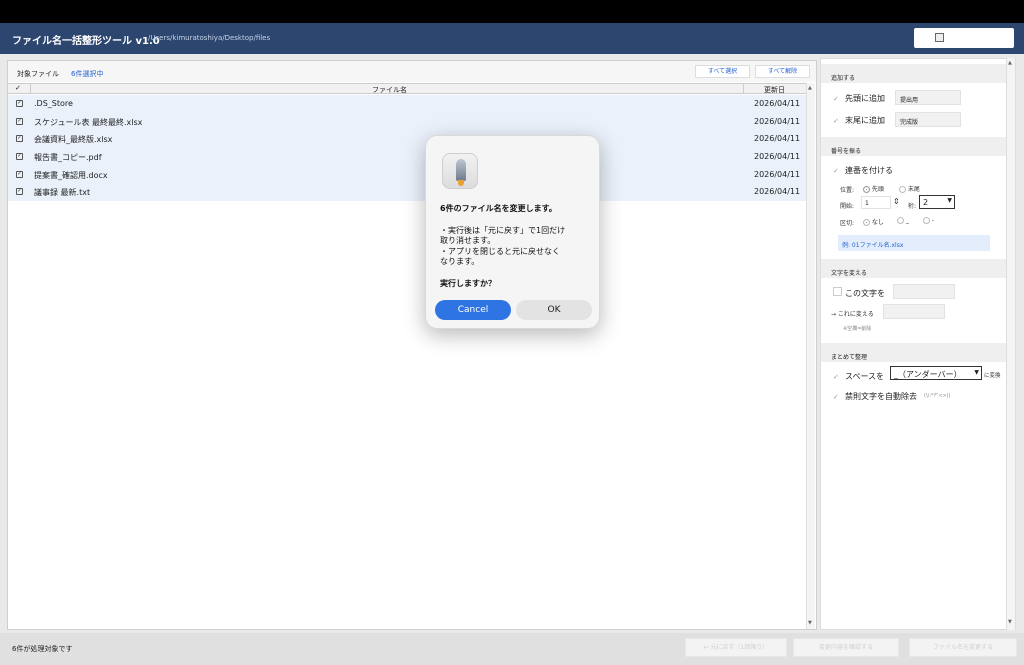  Describe the element at coordinates (468, 283) in the screenshot. I see `dialog-question: 実行しますか？` at that location.